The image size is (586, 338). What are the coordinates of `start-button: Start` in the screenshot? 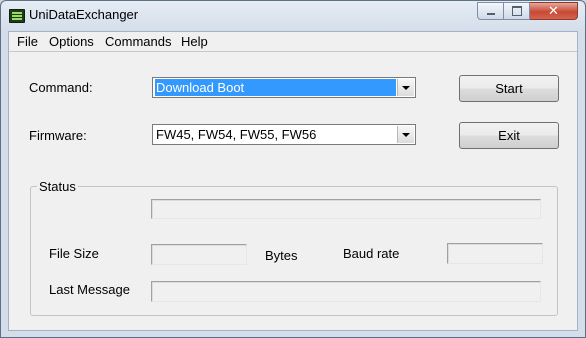 It's located at (509, 88).